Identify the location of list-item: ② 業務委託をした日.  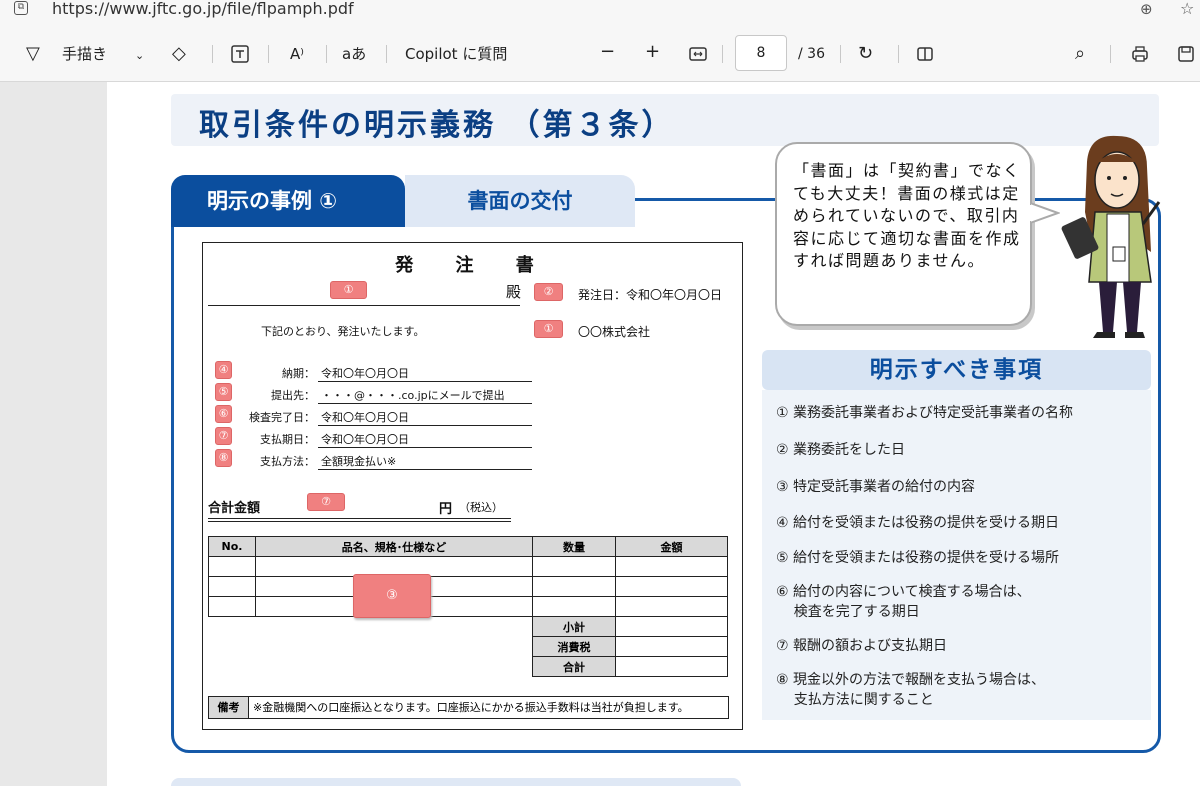
(841, 450).